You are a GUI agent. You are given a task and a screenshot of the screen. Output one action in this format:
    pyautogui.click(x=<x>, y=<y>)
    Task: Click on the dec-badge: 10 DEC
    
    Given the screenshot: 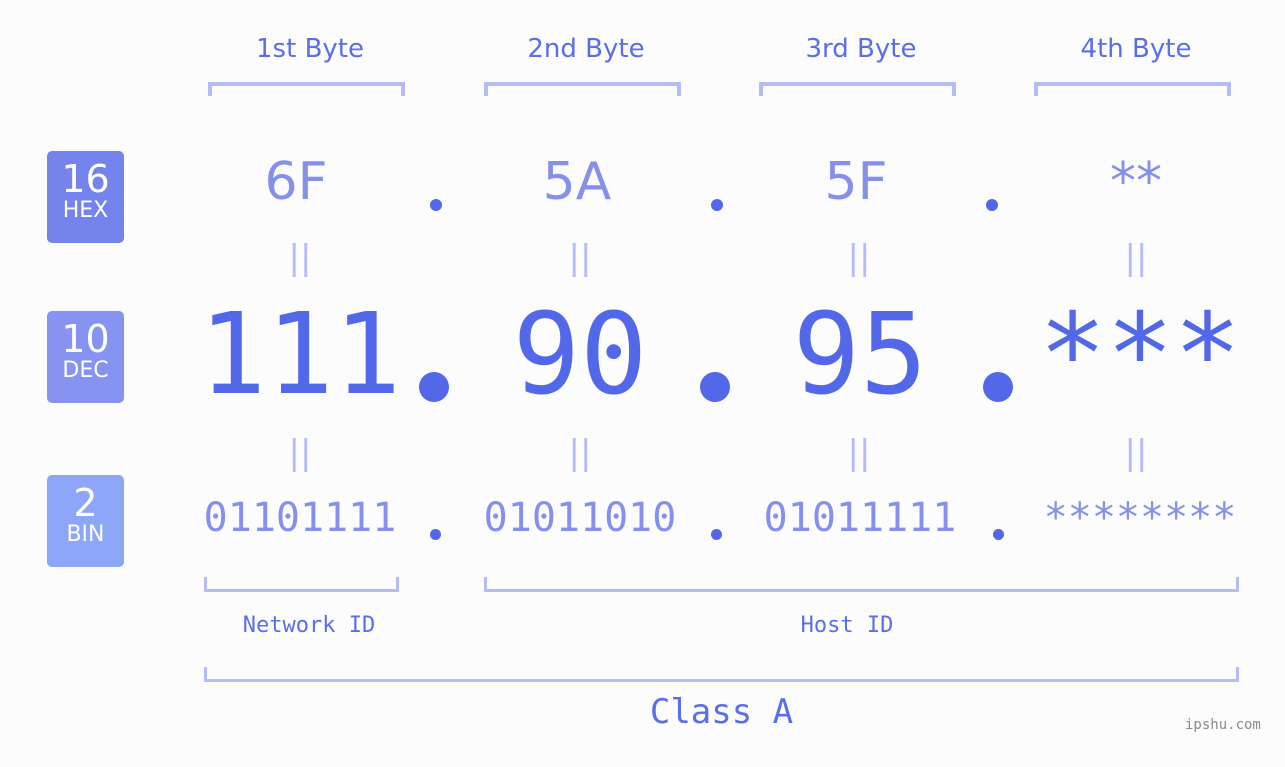 What is the action you would take?
    pyautogui.click(x=85, y=357)
    